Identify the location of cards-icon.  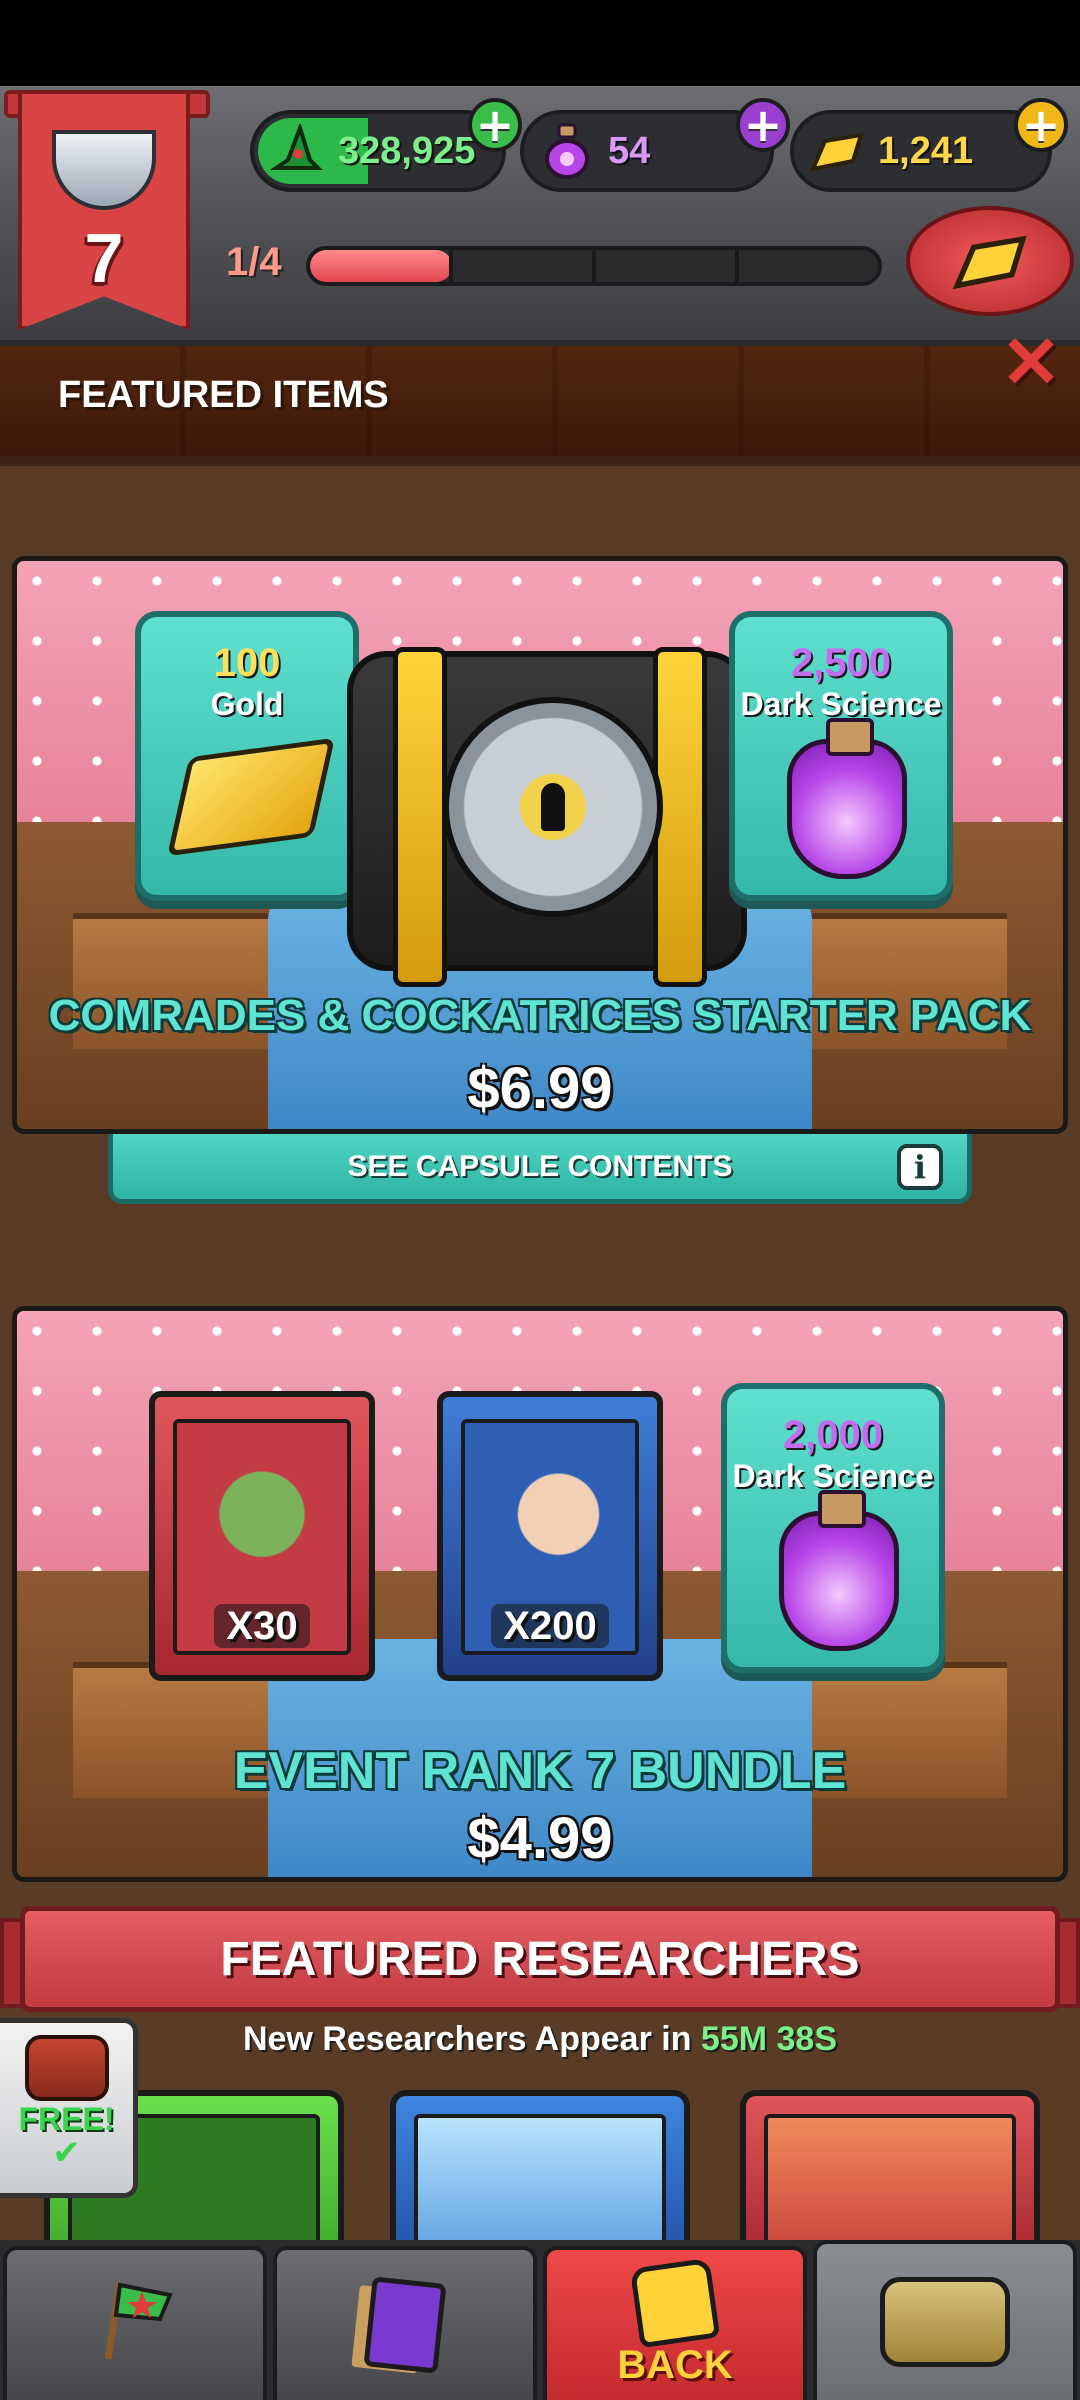
(405, 2325).